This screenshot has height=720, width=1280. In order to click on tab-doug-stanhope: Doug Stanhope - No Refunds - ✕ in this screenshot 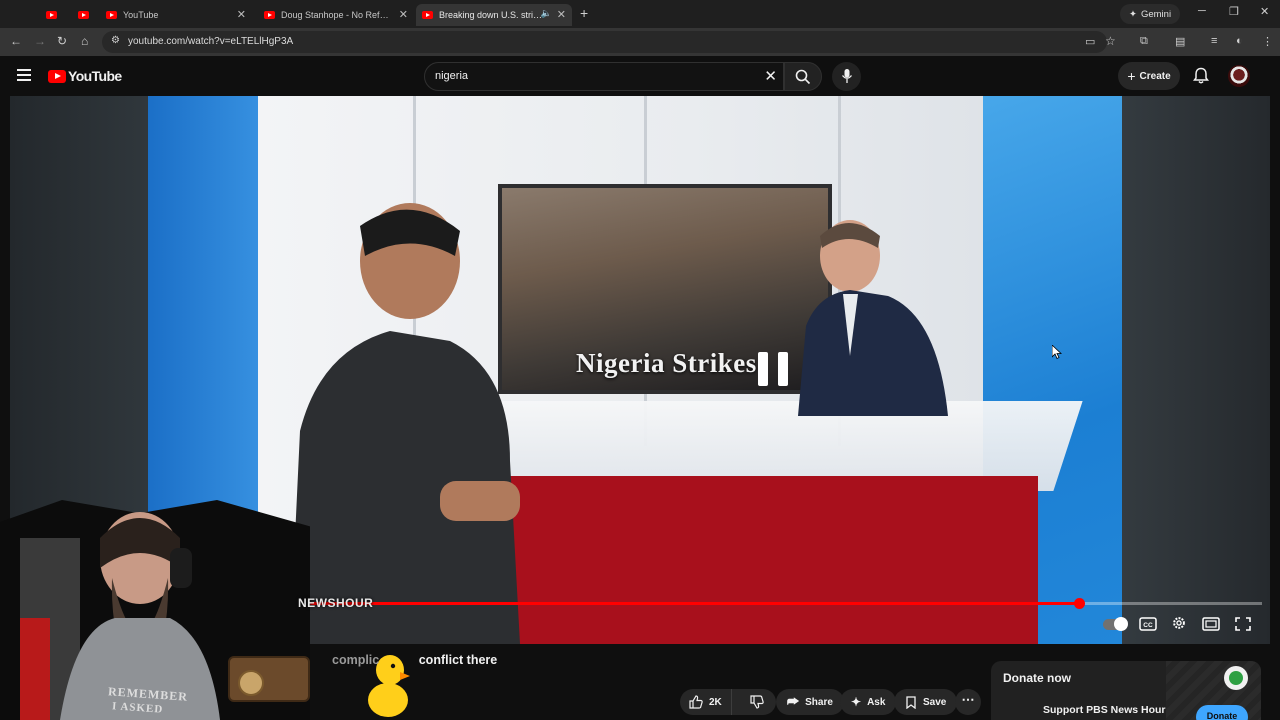, I will do `click(336, 15)`.